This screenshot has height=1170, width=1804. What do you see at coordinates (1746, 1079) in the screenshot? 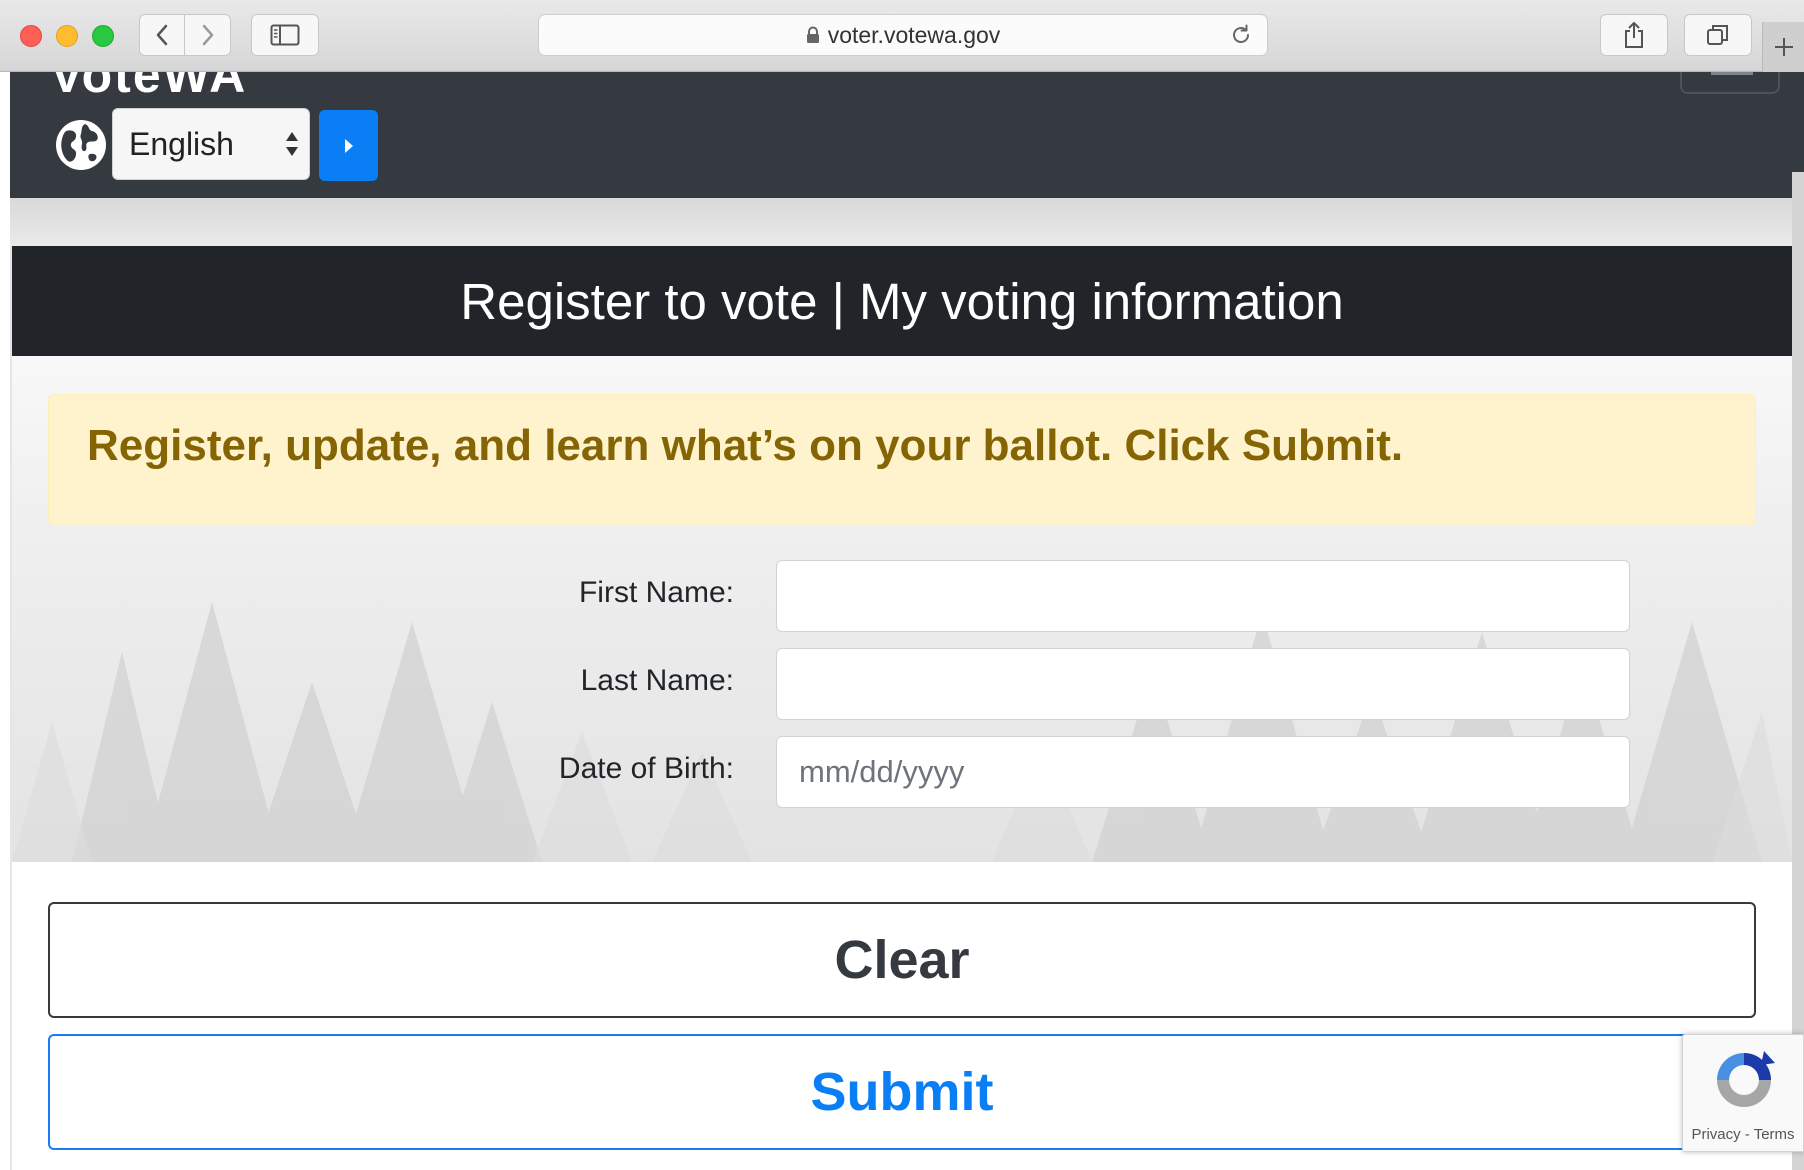
I see `recaptcha-icon` at bounding box center [1746, 1079].